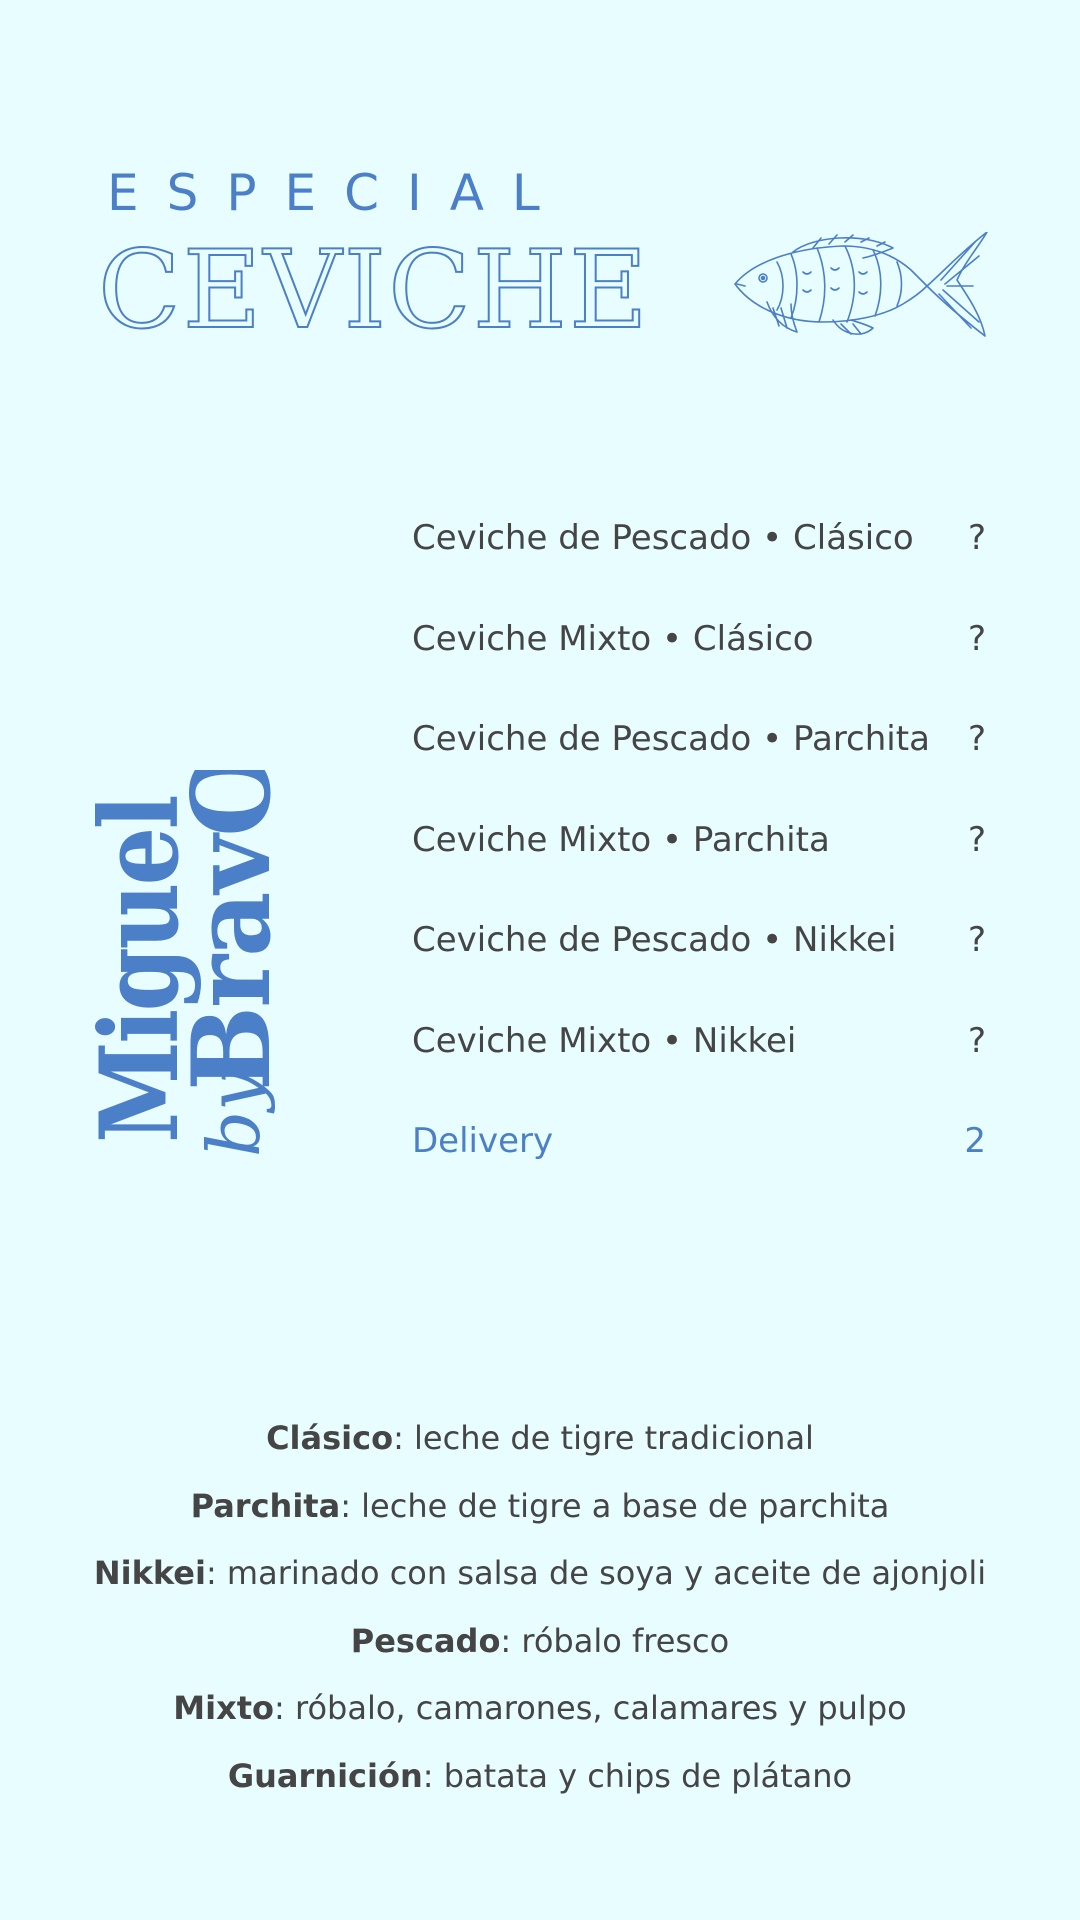 Image resolution: width=1080 pixels, height=1920 pixels. Describe the element at coordinates (590, 1708) in the screenshot. I see `note-text: : róbalo, camarones, calamares y pulpo` at that location.